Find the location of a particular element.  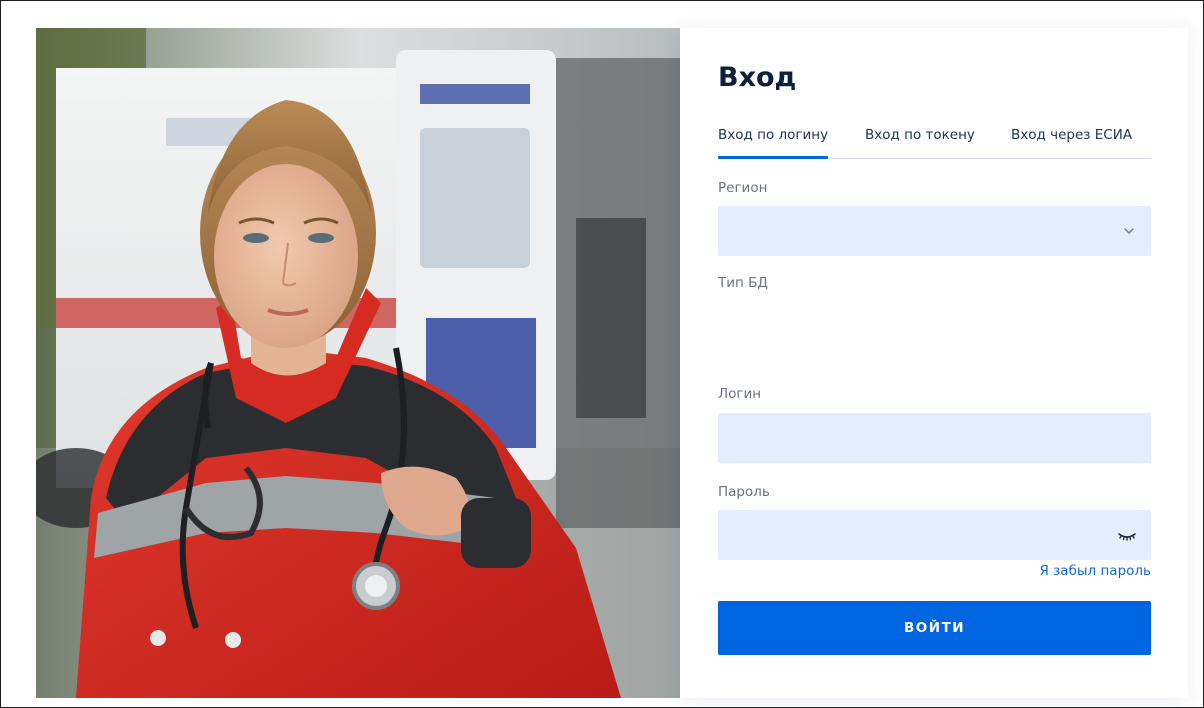

login-label: Логин is located at coordinates (740, 394).